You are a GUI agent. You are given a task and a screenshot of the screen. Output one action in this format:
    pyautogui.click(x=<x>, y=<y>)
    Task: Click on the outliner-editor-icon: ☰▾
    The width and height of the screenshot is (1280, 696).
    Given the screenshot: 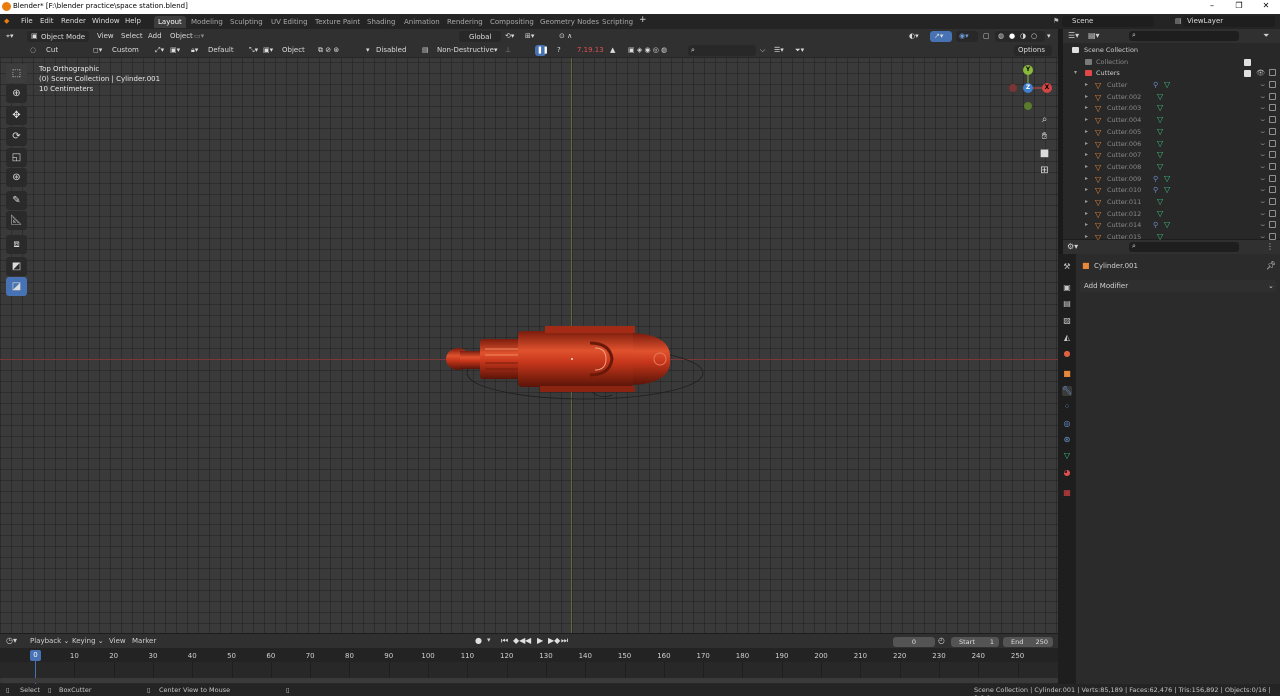 What is the action you would take?
    pyautogui.click(x=1073, y=35)
    